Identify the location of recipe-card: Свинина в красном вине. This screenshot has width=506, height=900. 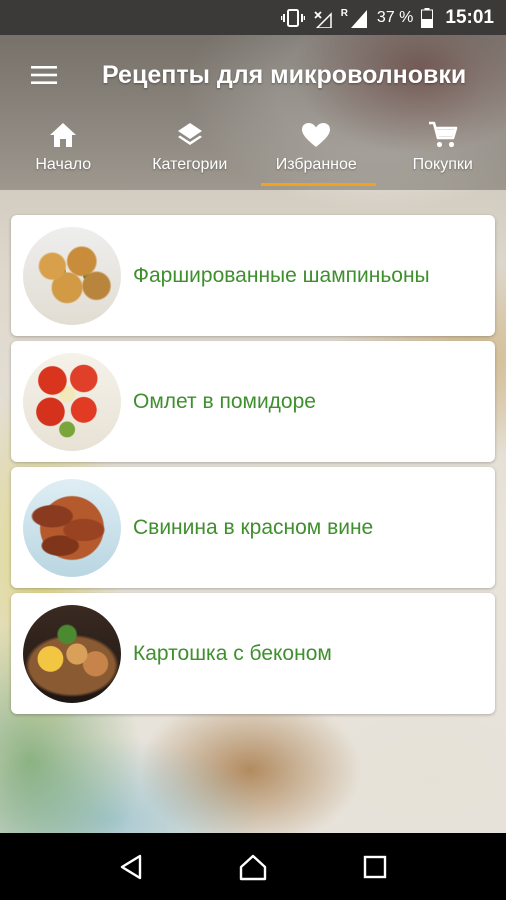
(253, 527).